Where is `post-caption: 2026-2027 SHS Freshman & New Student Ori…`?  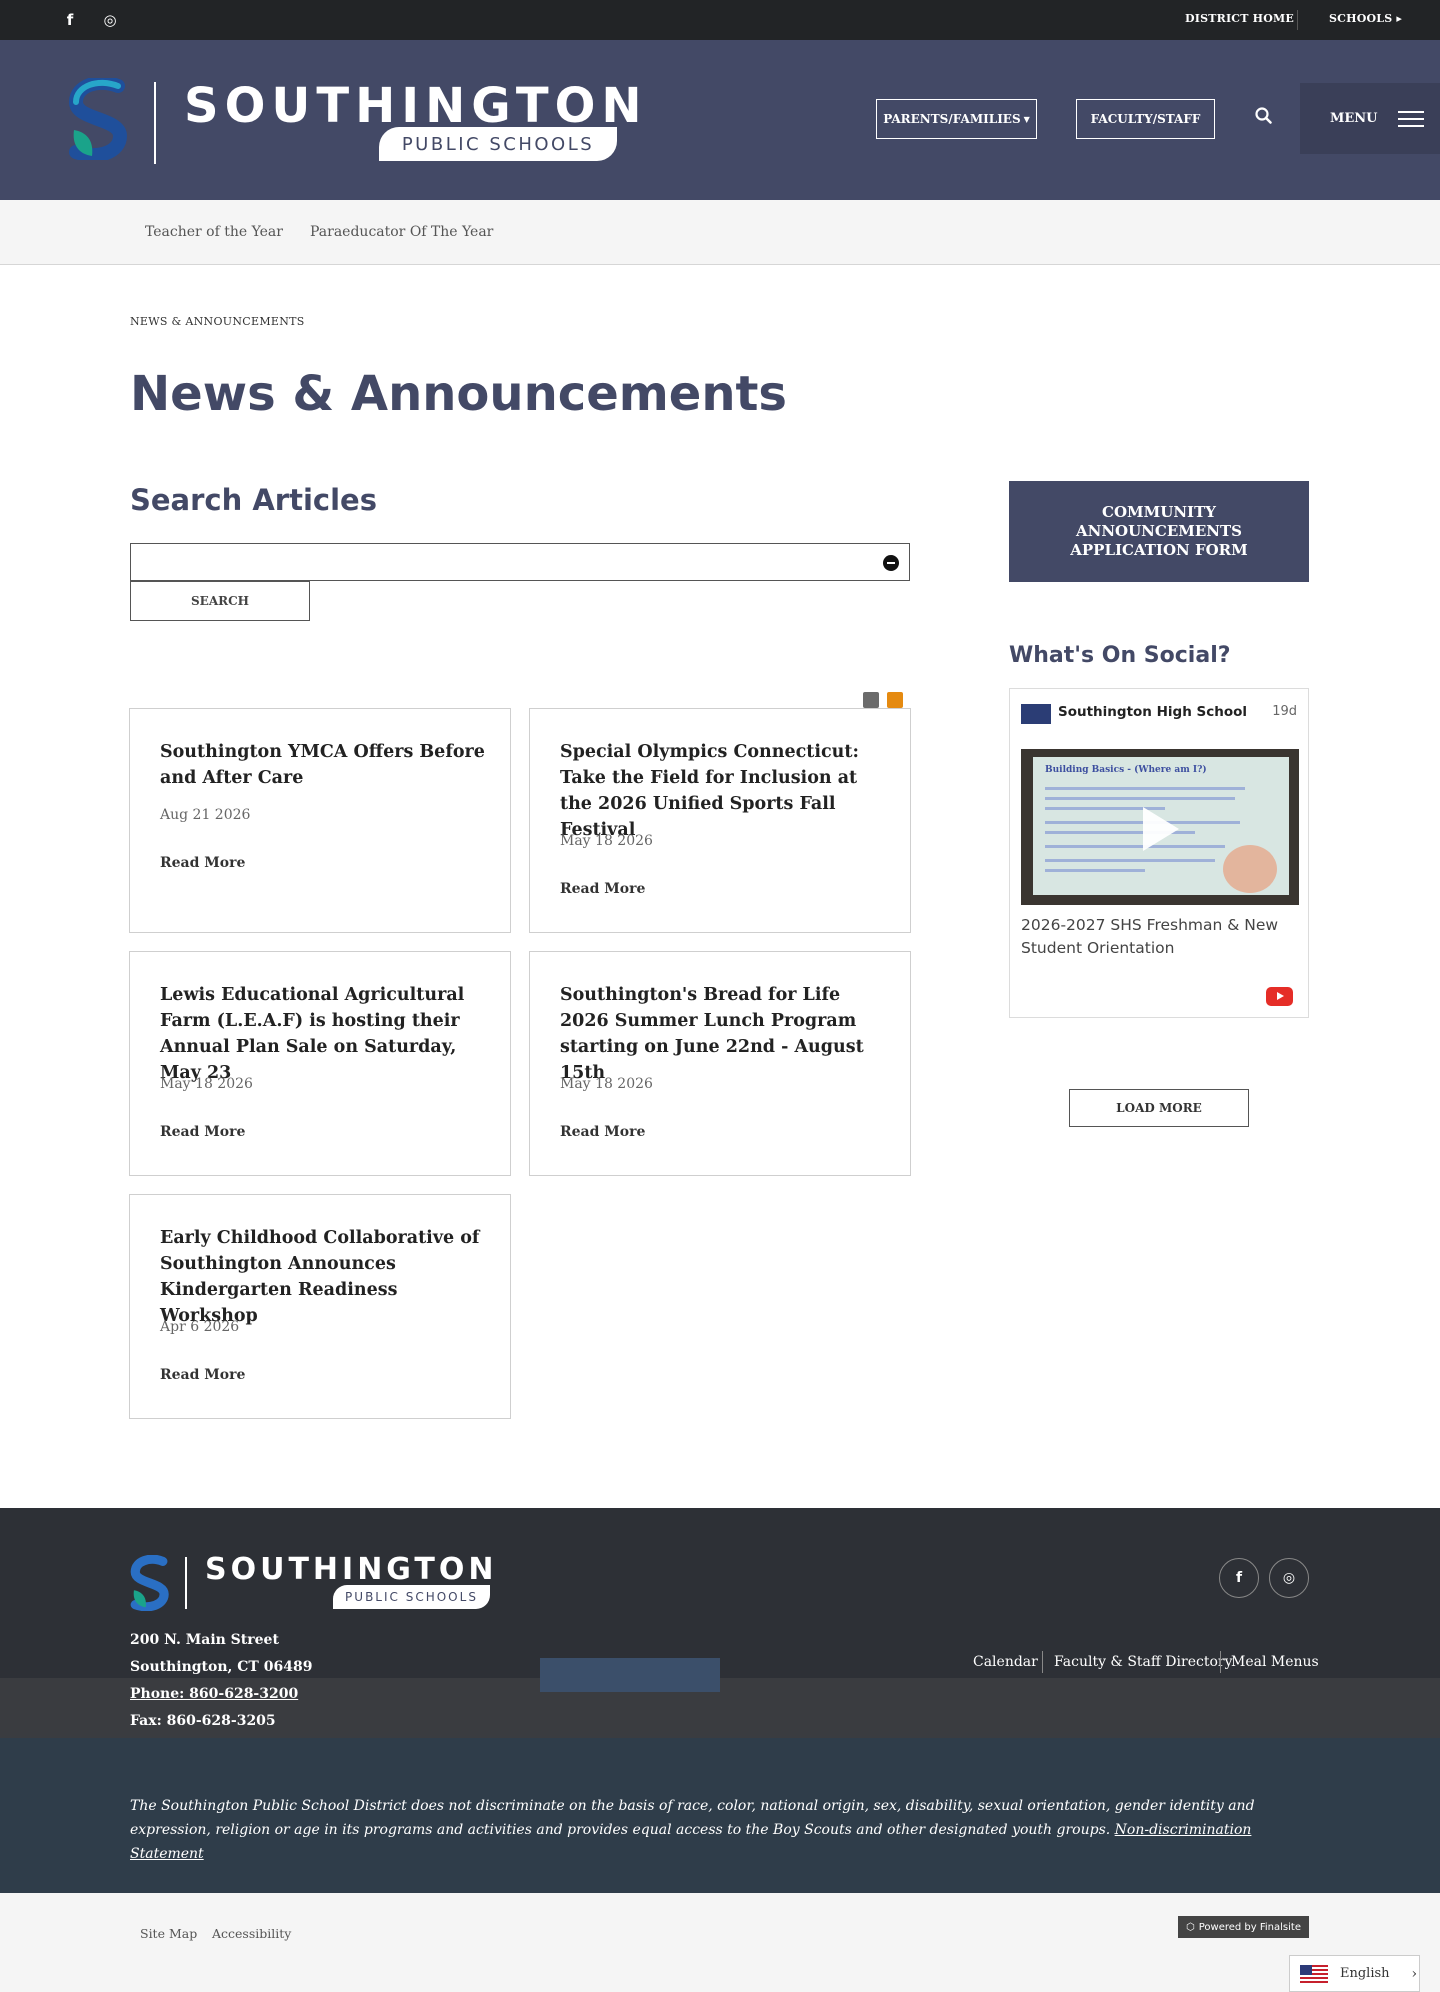 post-caption: 2026-2027 SHS Freshman & New Student Ori… is located at coordinates (1161, 937).